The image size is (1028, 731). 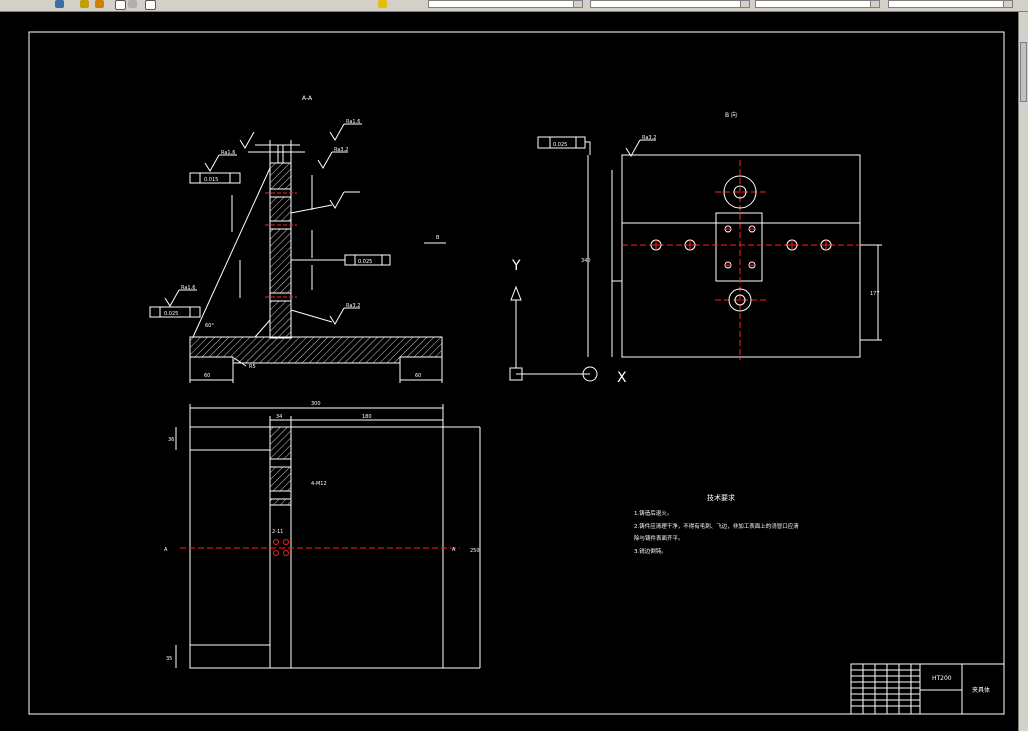 I want to click on title-block-name: 夹具体, so click(x=981, y=690).